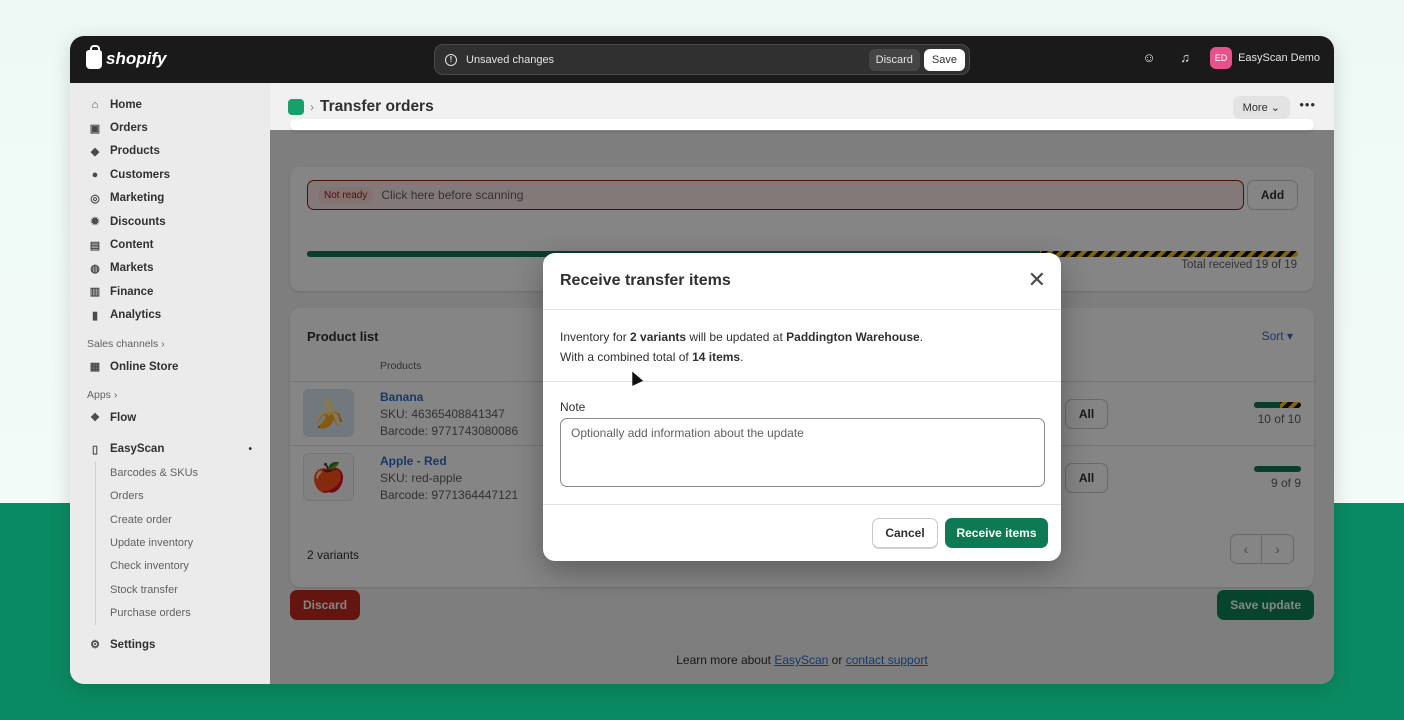 The height and width of the screenshot is (720, 1404). What do you see at coordinates (1307, 104) in the screenshot?
I see `ellipsis-icon: •••` at bounding box center [1307, 104].